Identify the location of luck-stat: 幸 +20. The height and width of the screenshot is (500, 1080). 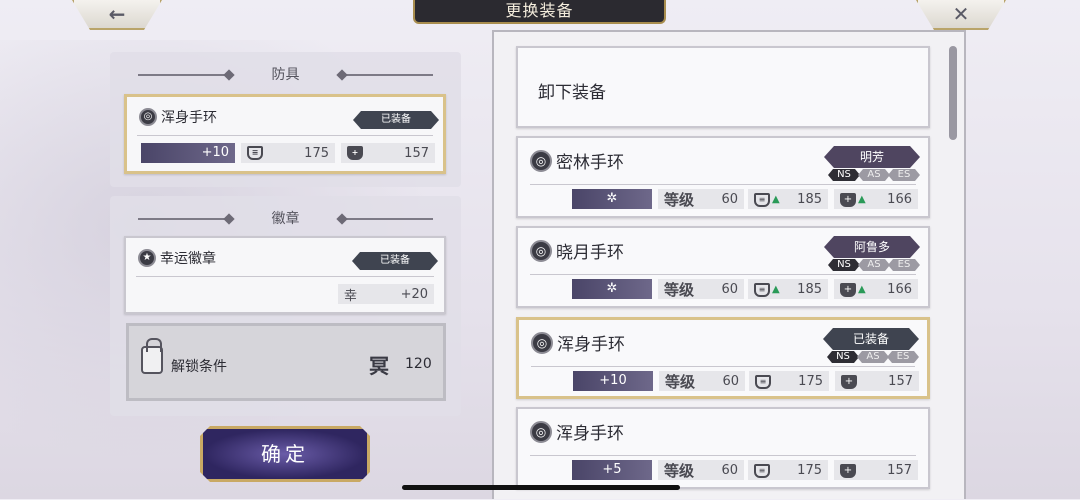
(386, 294).